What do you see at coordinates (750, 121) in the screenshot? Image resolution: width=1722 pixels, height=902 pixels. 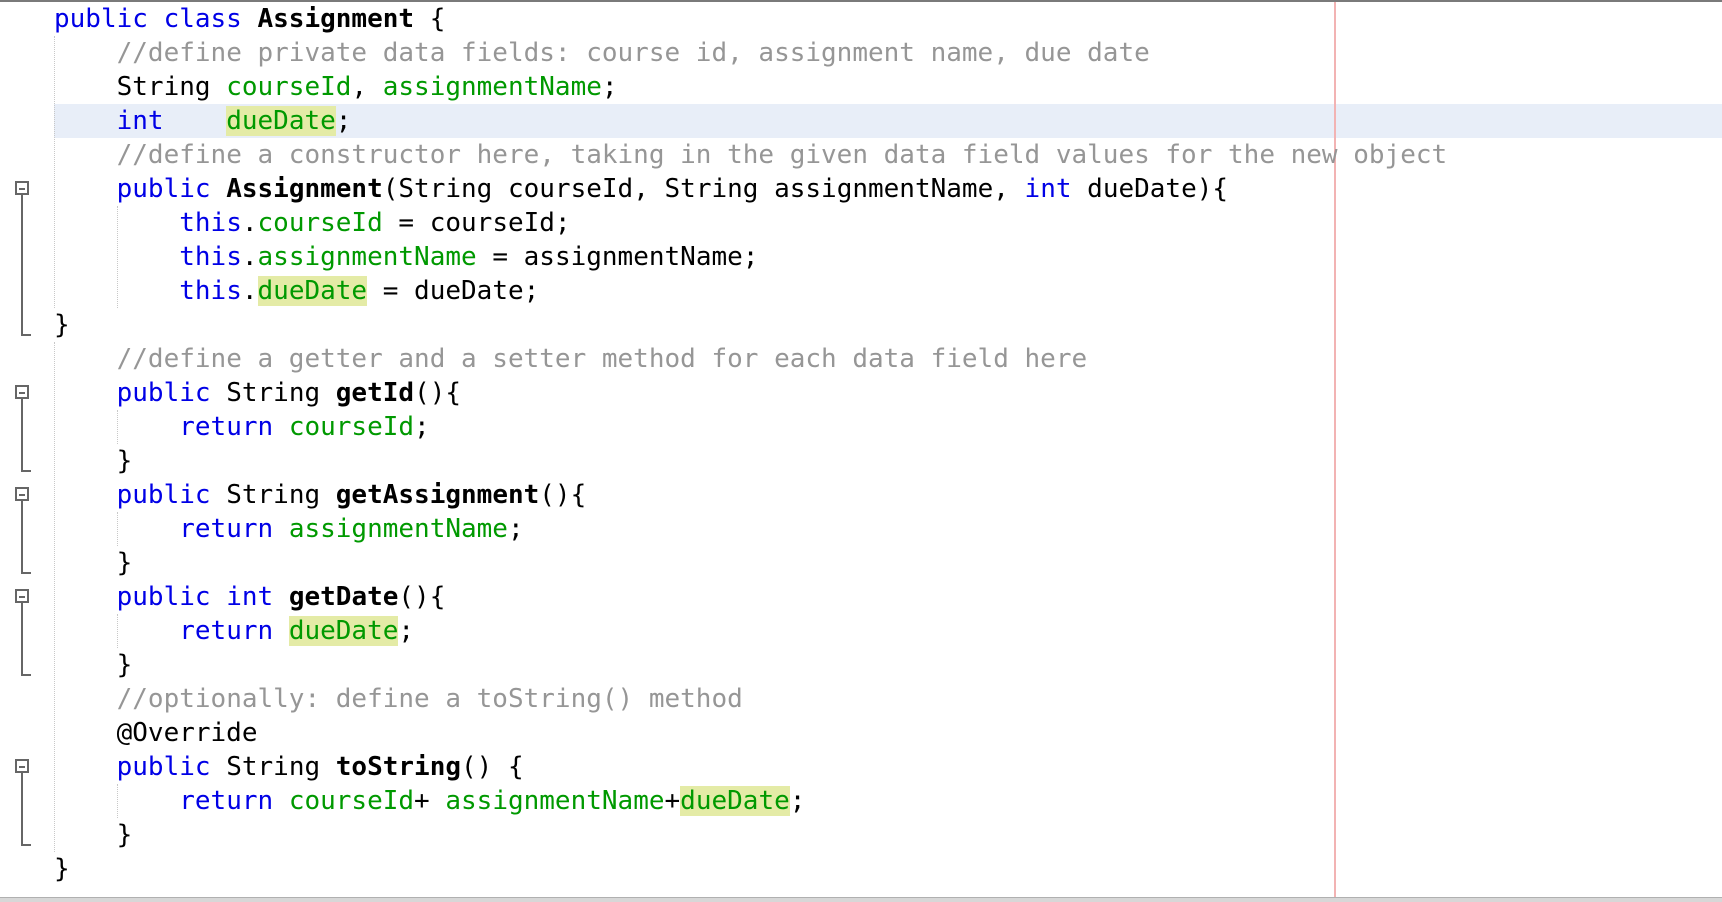 I see `code-line: int dueDate;` at bounding box center [750, 121].